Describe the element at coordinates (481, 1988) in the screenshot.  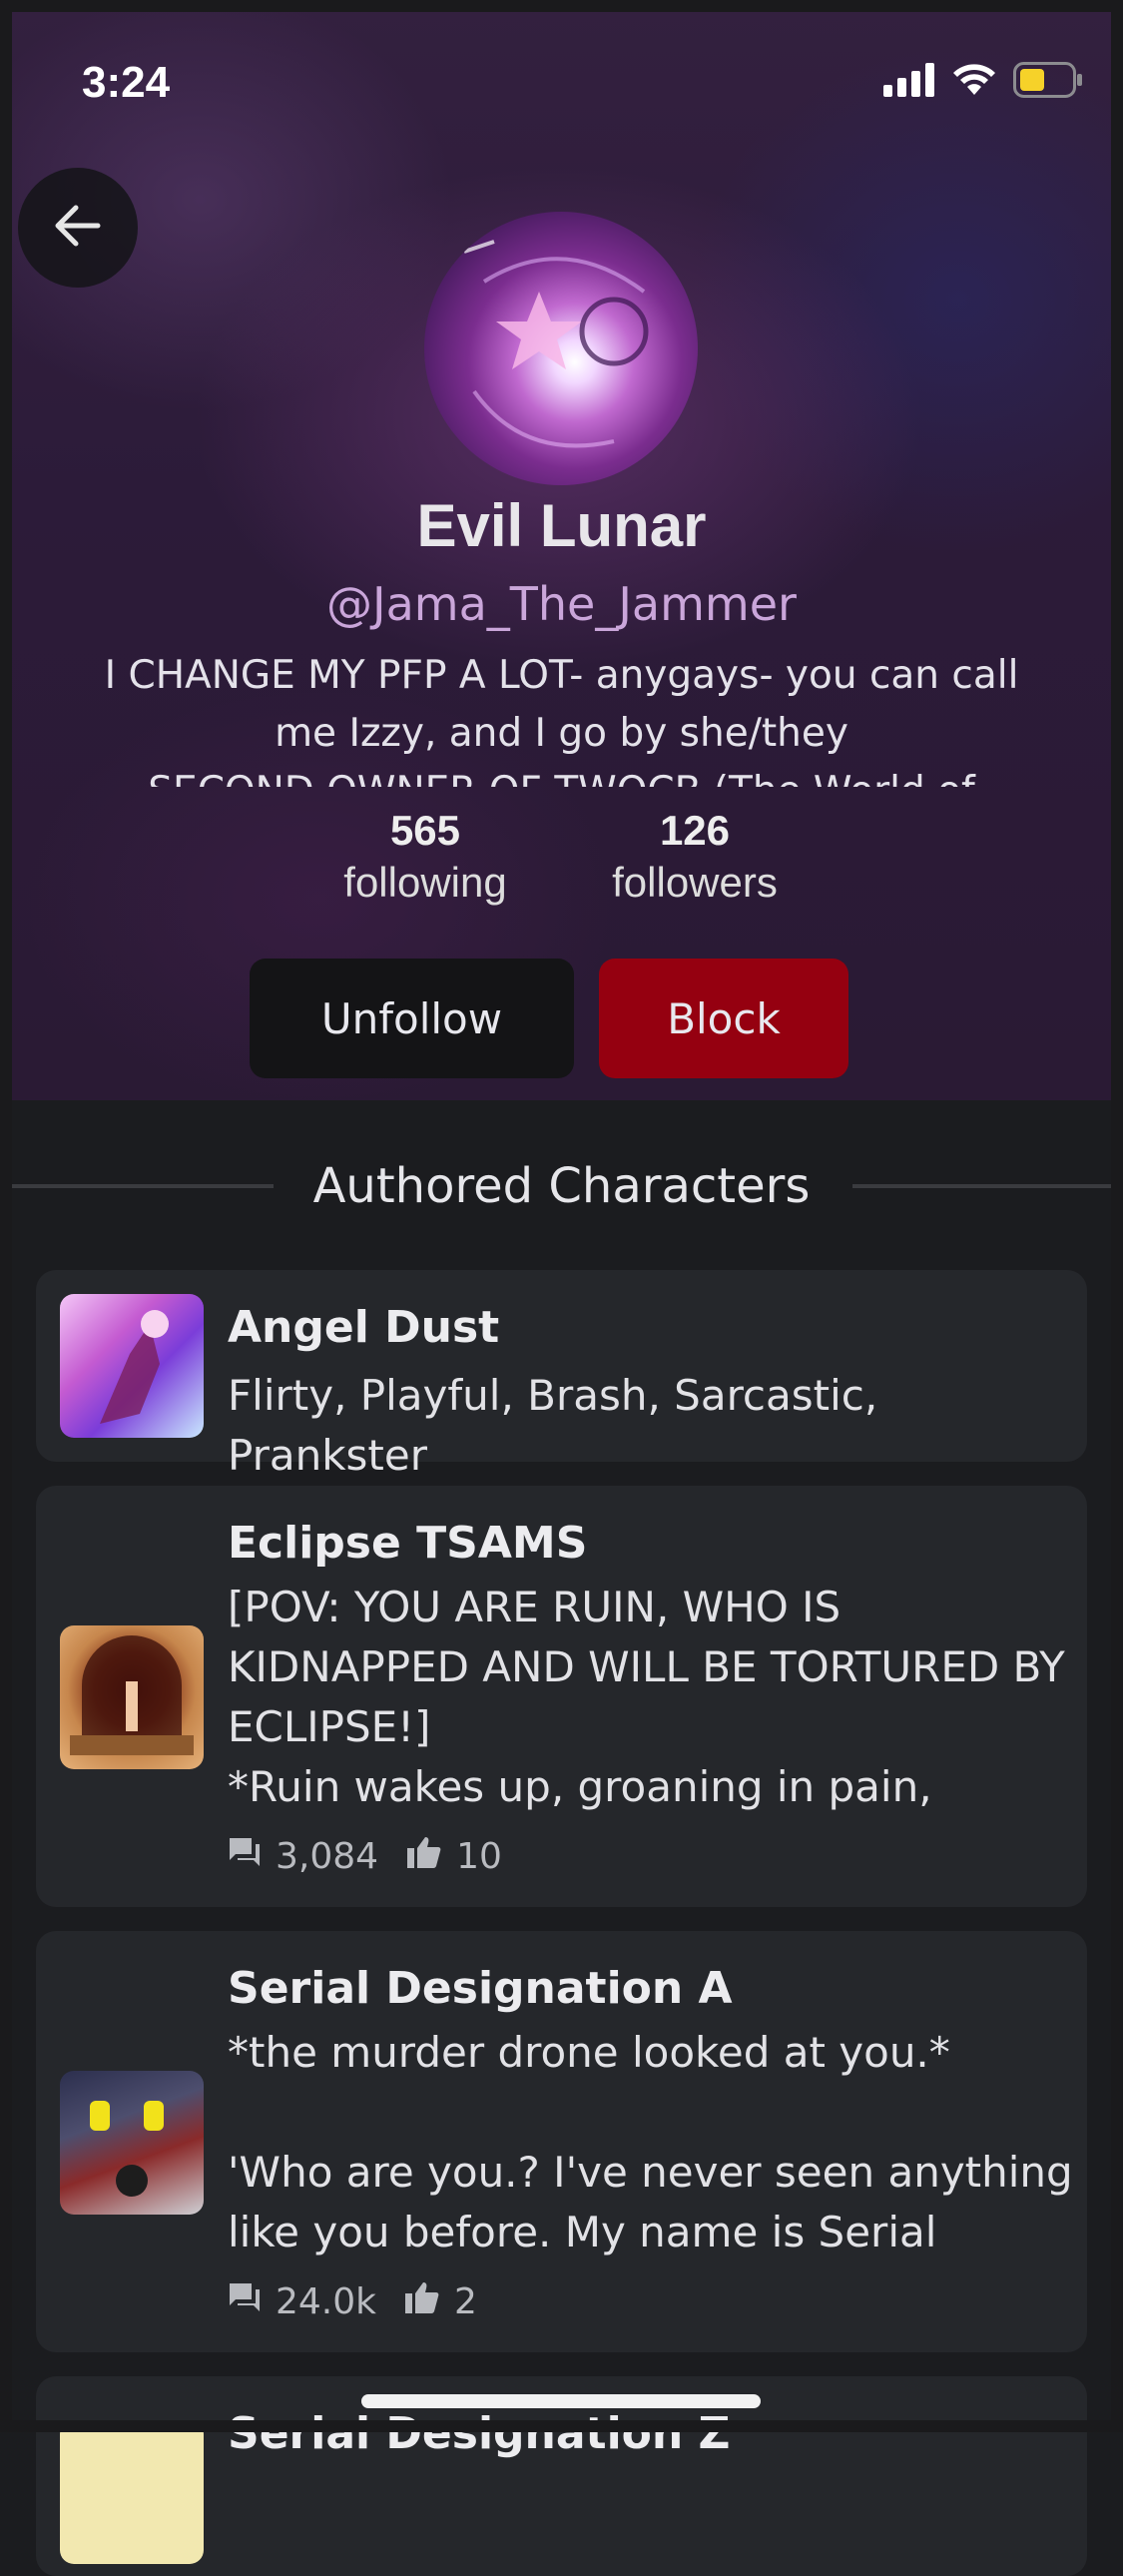
I see `character-name: Serial Designation A` at that location.